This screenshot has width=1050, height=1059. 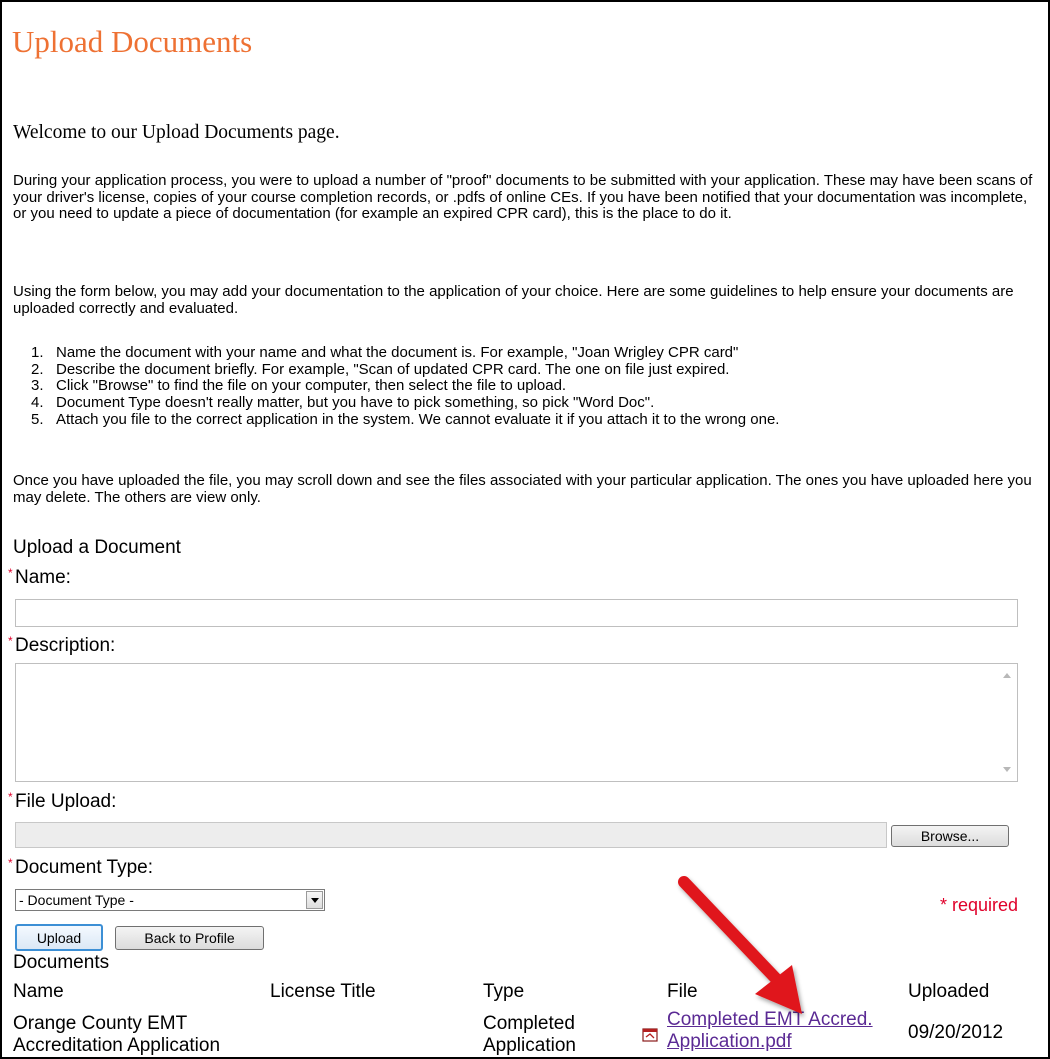 I want to click on name-input, so click(x=516, y=613).